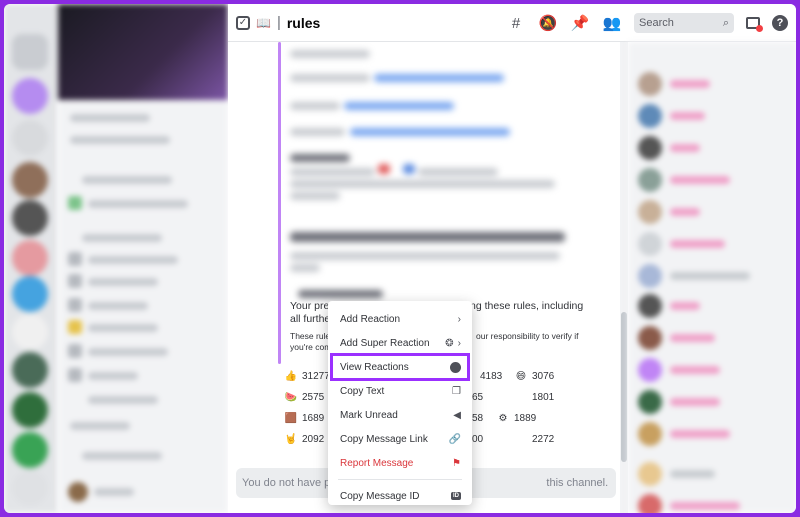 The width and height of the screenshot is (800, 517). Describe the element at coordinates (684, 23) in the screenshot. I see `search-input: Search ⌕` at that location.